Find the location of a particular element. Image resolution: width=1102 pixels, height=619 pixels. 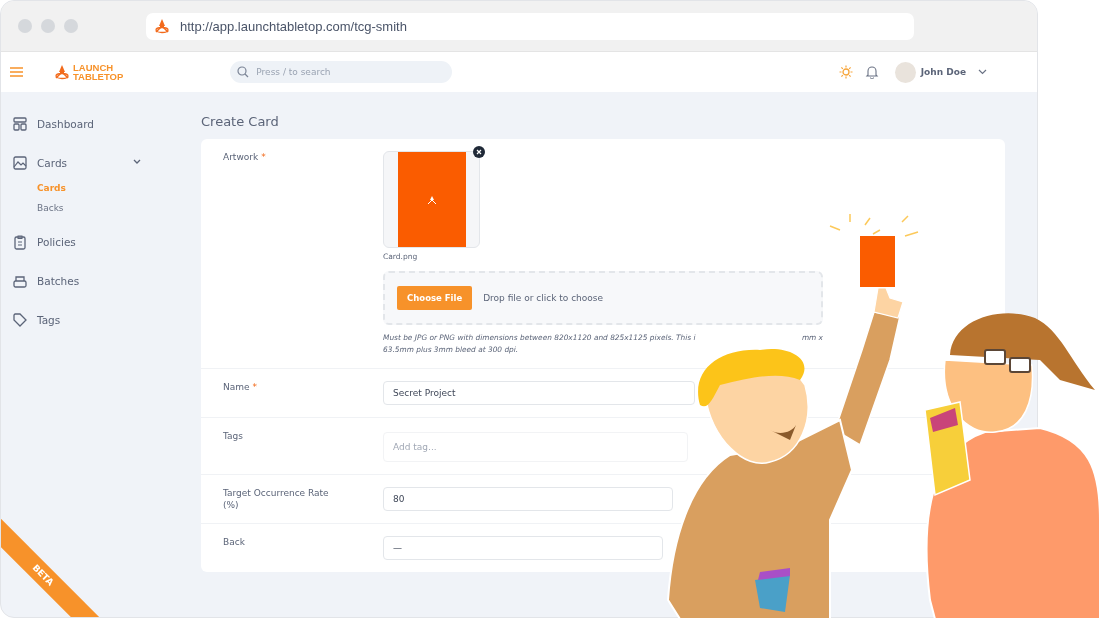

sun-icon is located at coordinates (845, 72).